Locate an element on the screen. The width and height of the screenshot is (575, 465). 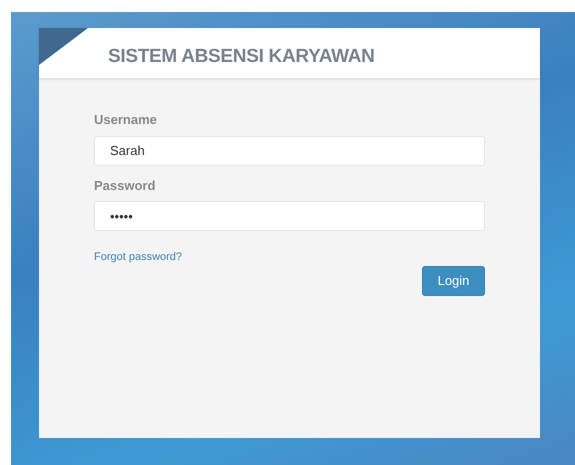
app-title: SISTEM ABSENSI KARYAWAN is located at coordinates (241, 56).